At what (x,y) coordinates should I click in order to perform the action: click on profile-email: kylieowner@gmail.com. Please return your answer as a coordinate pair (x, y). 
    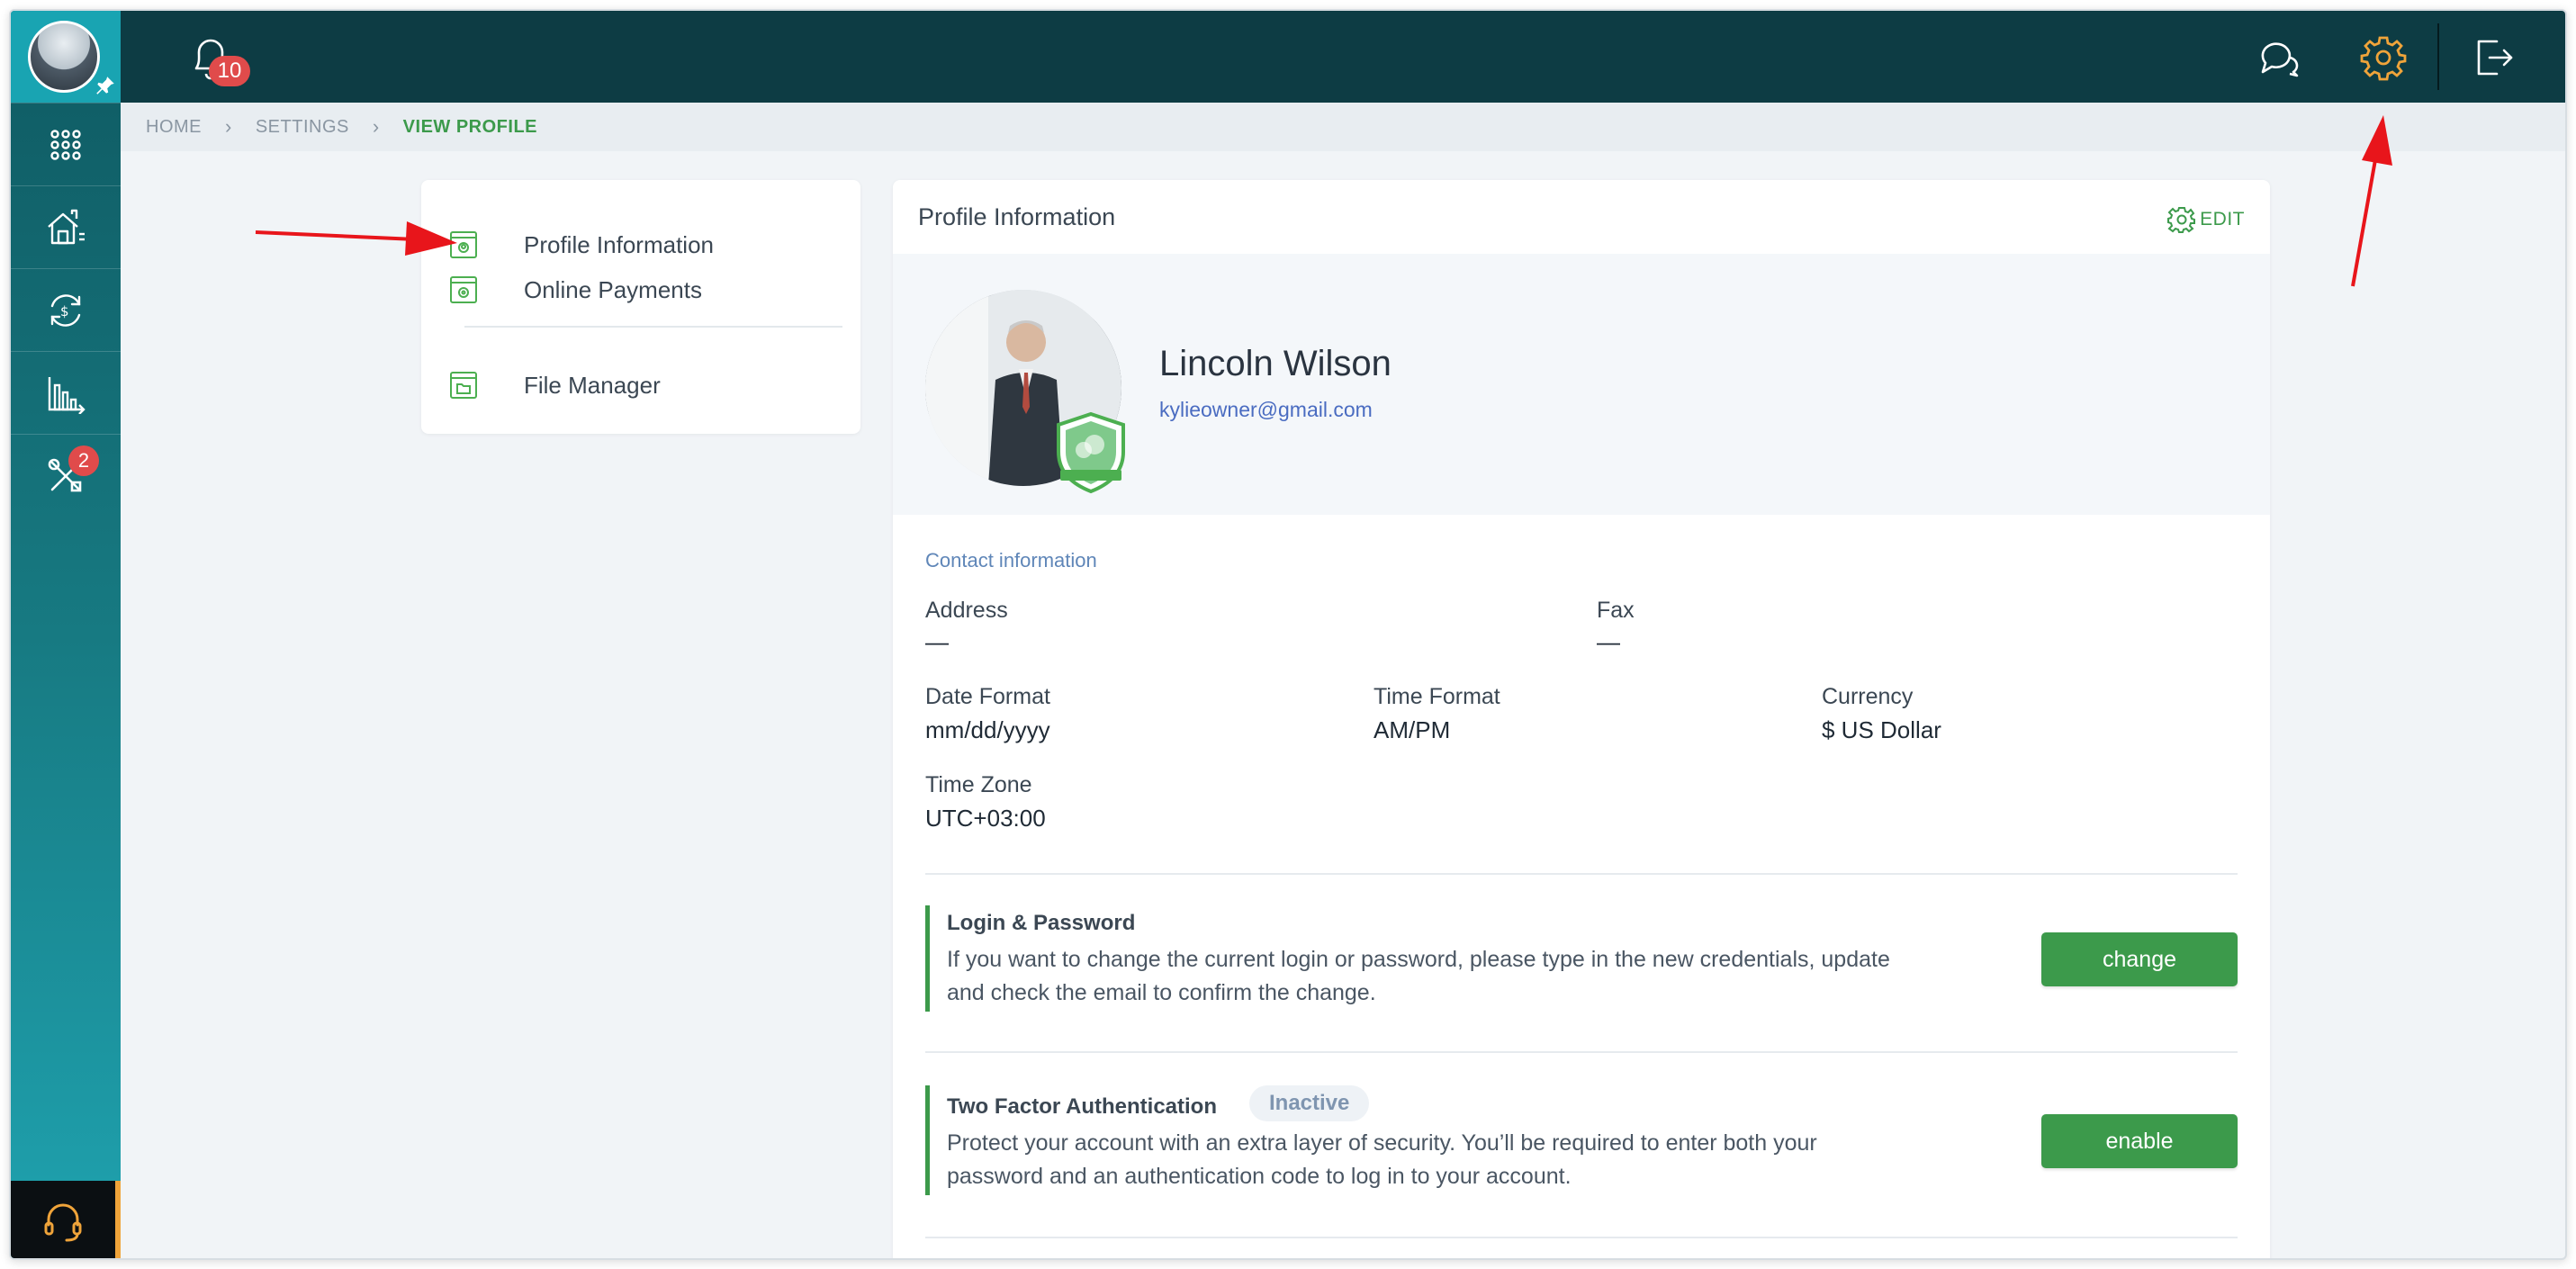
    Looking at the image, I should click on (1266, 410).